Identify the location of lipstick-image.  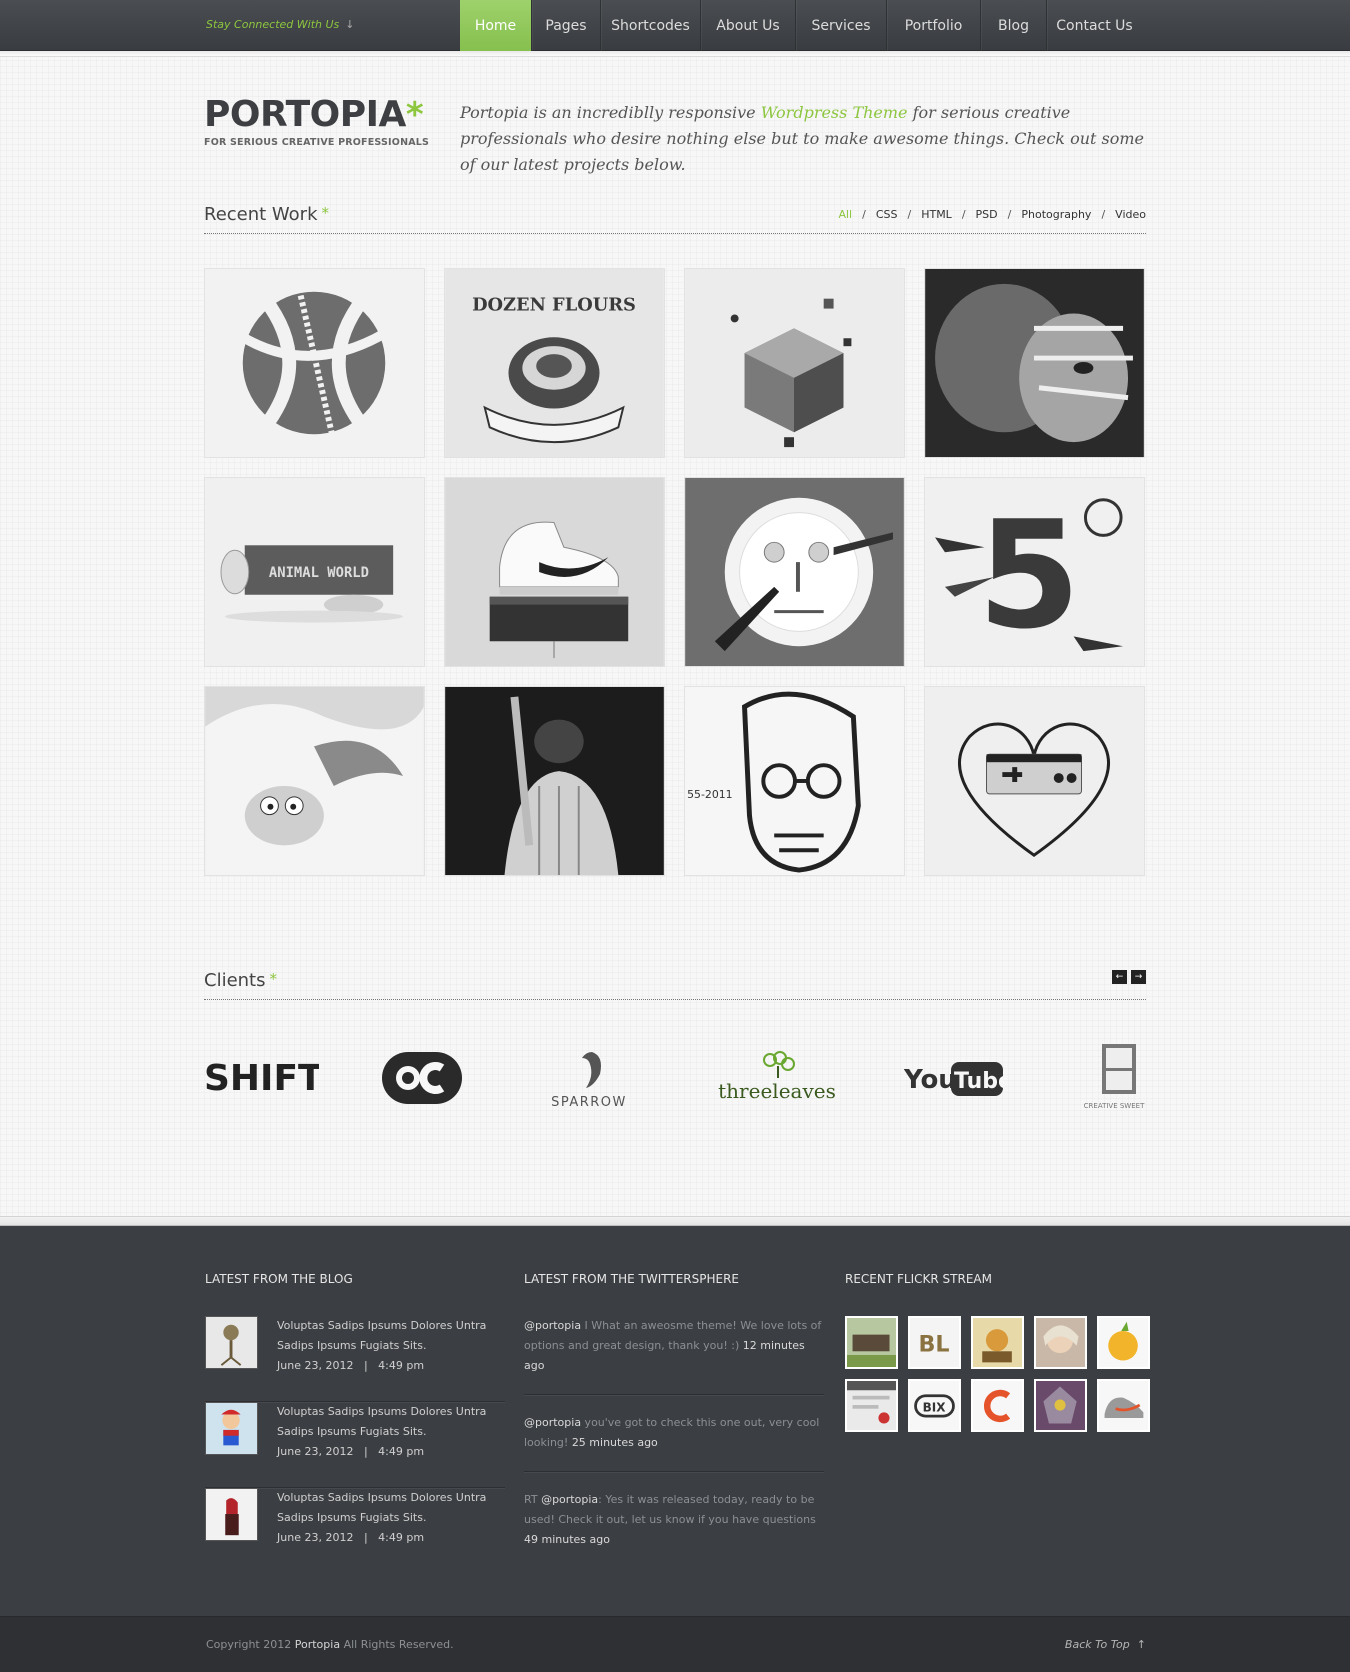
(231, 1514).